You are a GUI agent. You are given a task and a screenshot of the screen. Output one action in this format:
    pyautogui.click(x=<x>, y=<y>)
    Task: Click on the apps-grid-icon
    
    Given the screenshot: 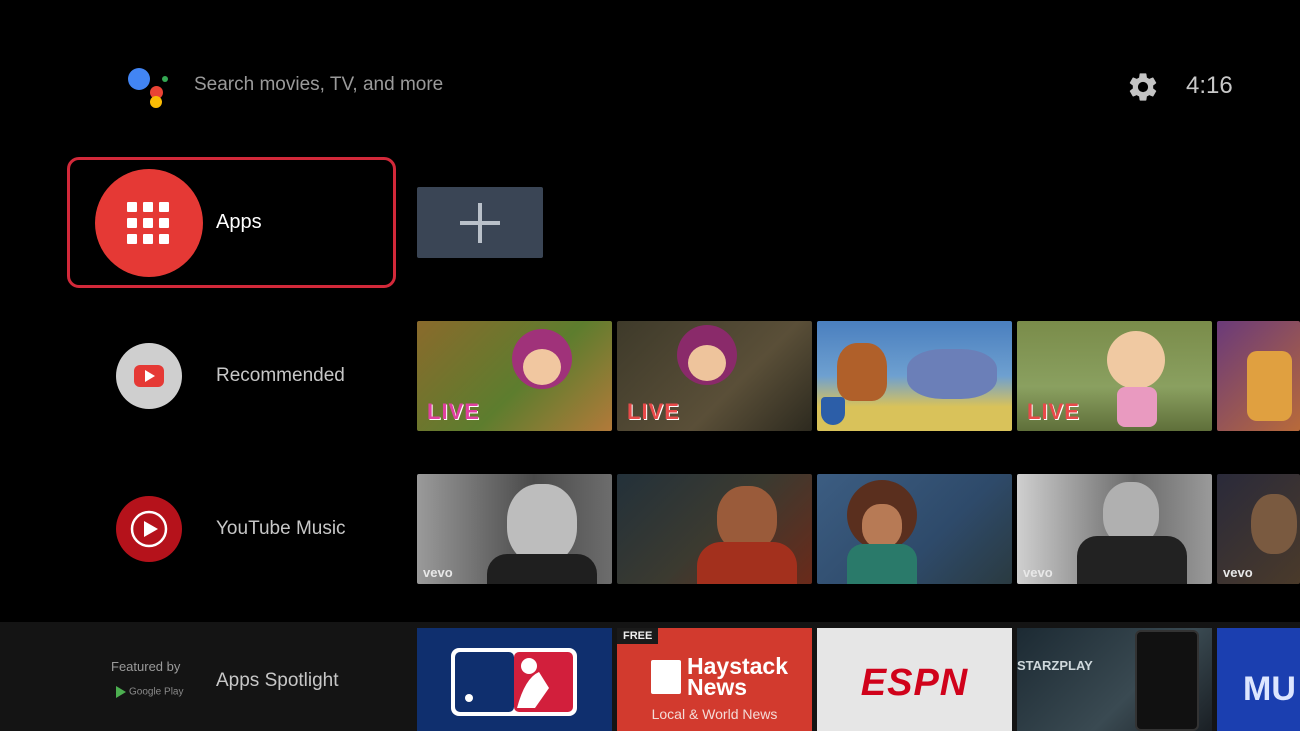 What is the action you would take?
    pyautogui.click(x=149, y=223)
    